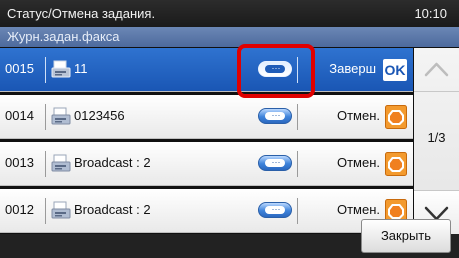 The image size is (459, 258). I want to click on scroll-up-button, so click(436, 70).